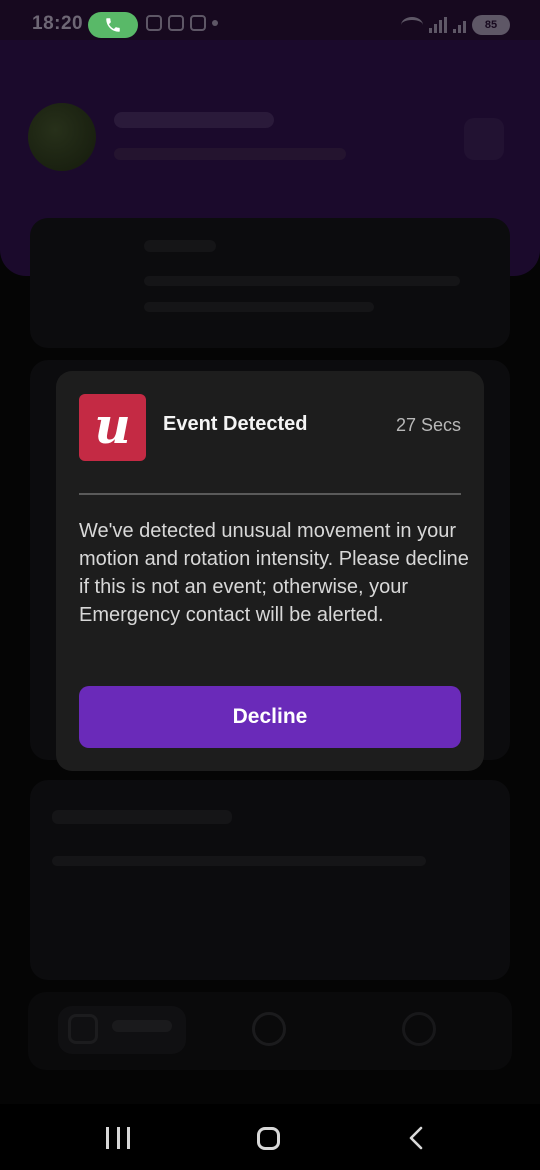 This screenshot has height=1170, width=540. I want to click on back-icon, so click(418, 1138).